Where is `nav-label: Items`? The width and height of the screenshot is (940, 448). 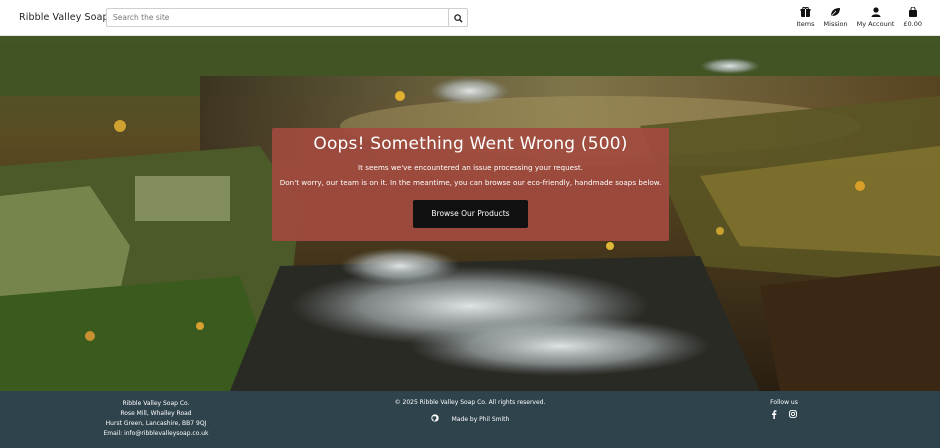
nav-label: Items is located at coordinates (805, 24).